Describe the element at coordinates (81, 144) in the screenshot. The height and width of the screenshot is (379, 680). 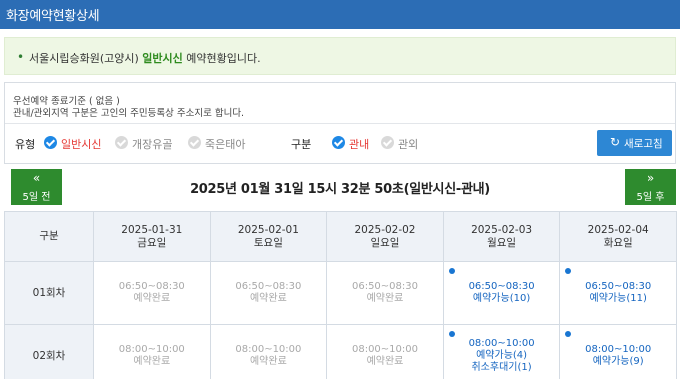
I see `type-general-label: 일반시신` at that location.